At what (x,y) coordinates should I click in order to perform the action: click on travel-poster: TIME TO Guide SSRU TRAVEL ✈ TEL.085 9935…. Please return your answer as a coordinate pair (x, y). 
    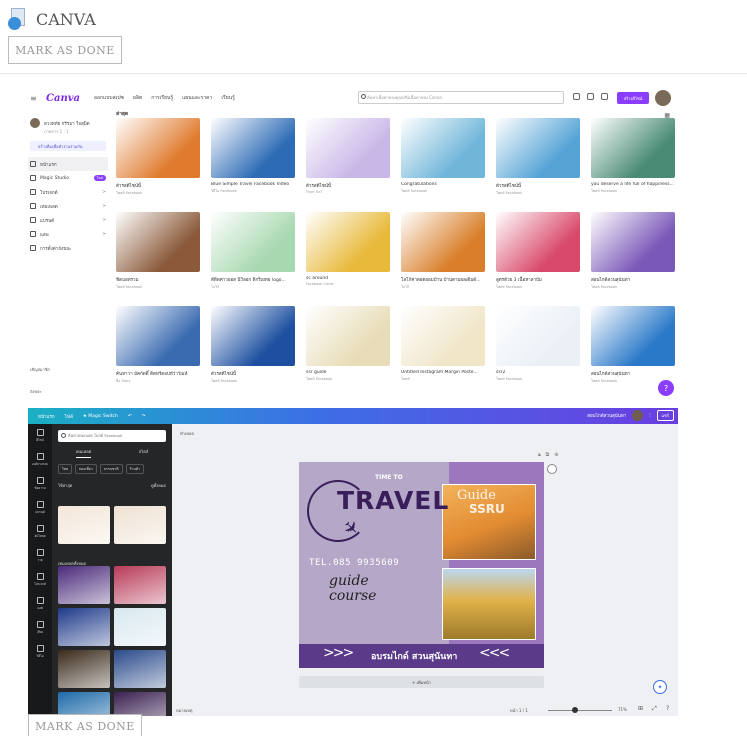
    Looking at the image, I should click on (421, 565).